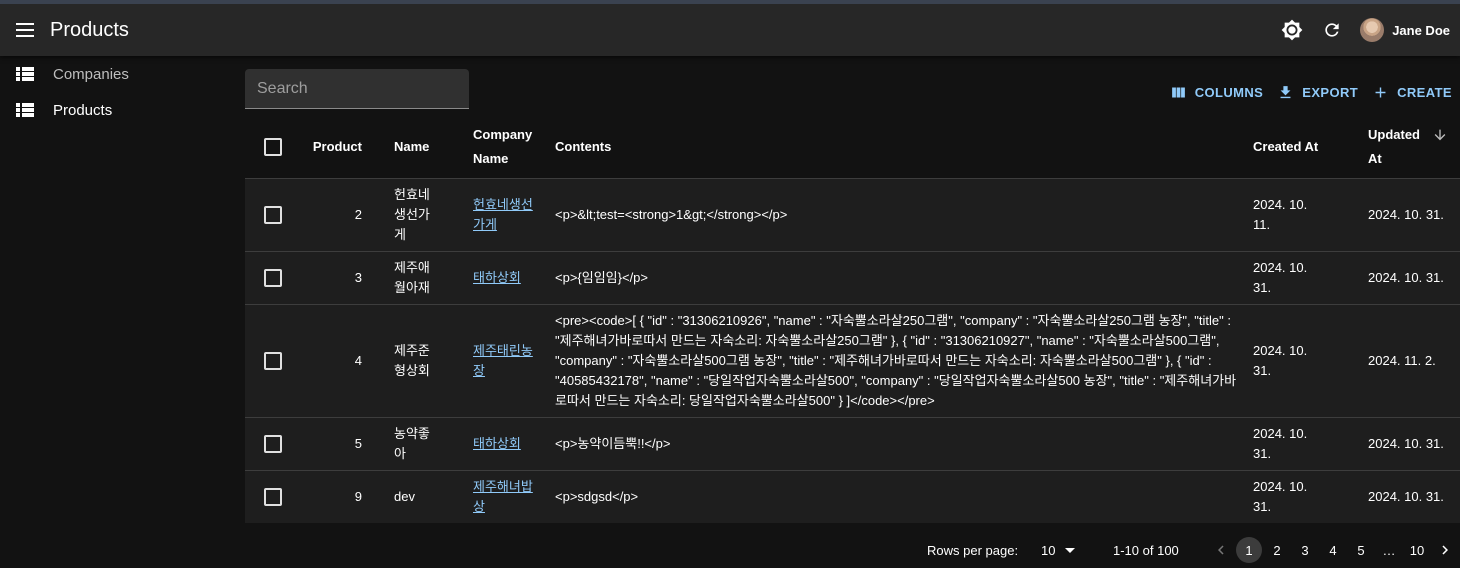  What do you see at coordinates (273, 147) in the screenshot?
I see `select-all-checkbox` at bounding box center [273, 147].